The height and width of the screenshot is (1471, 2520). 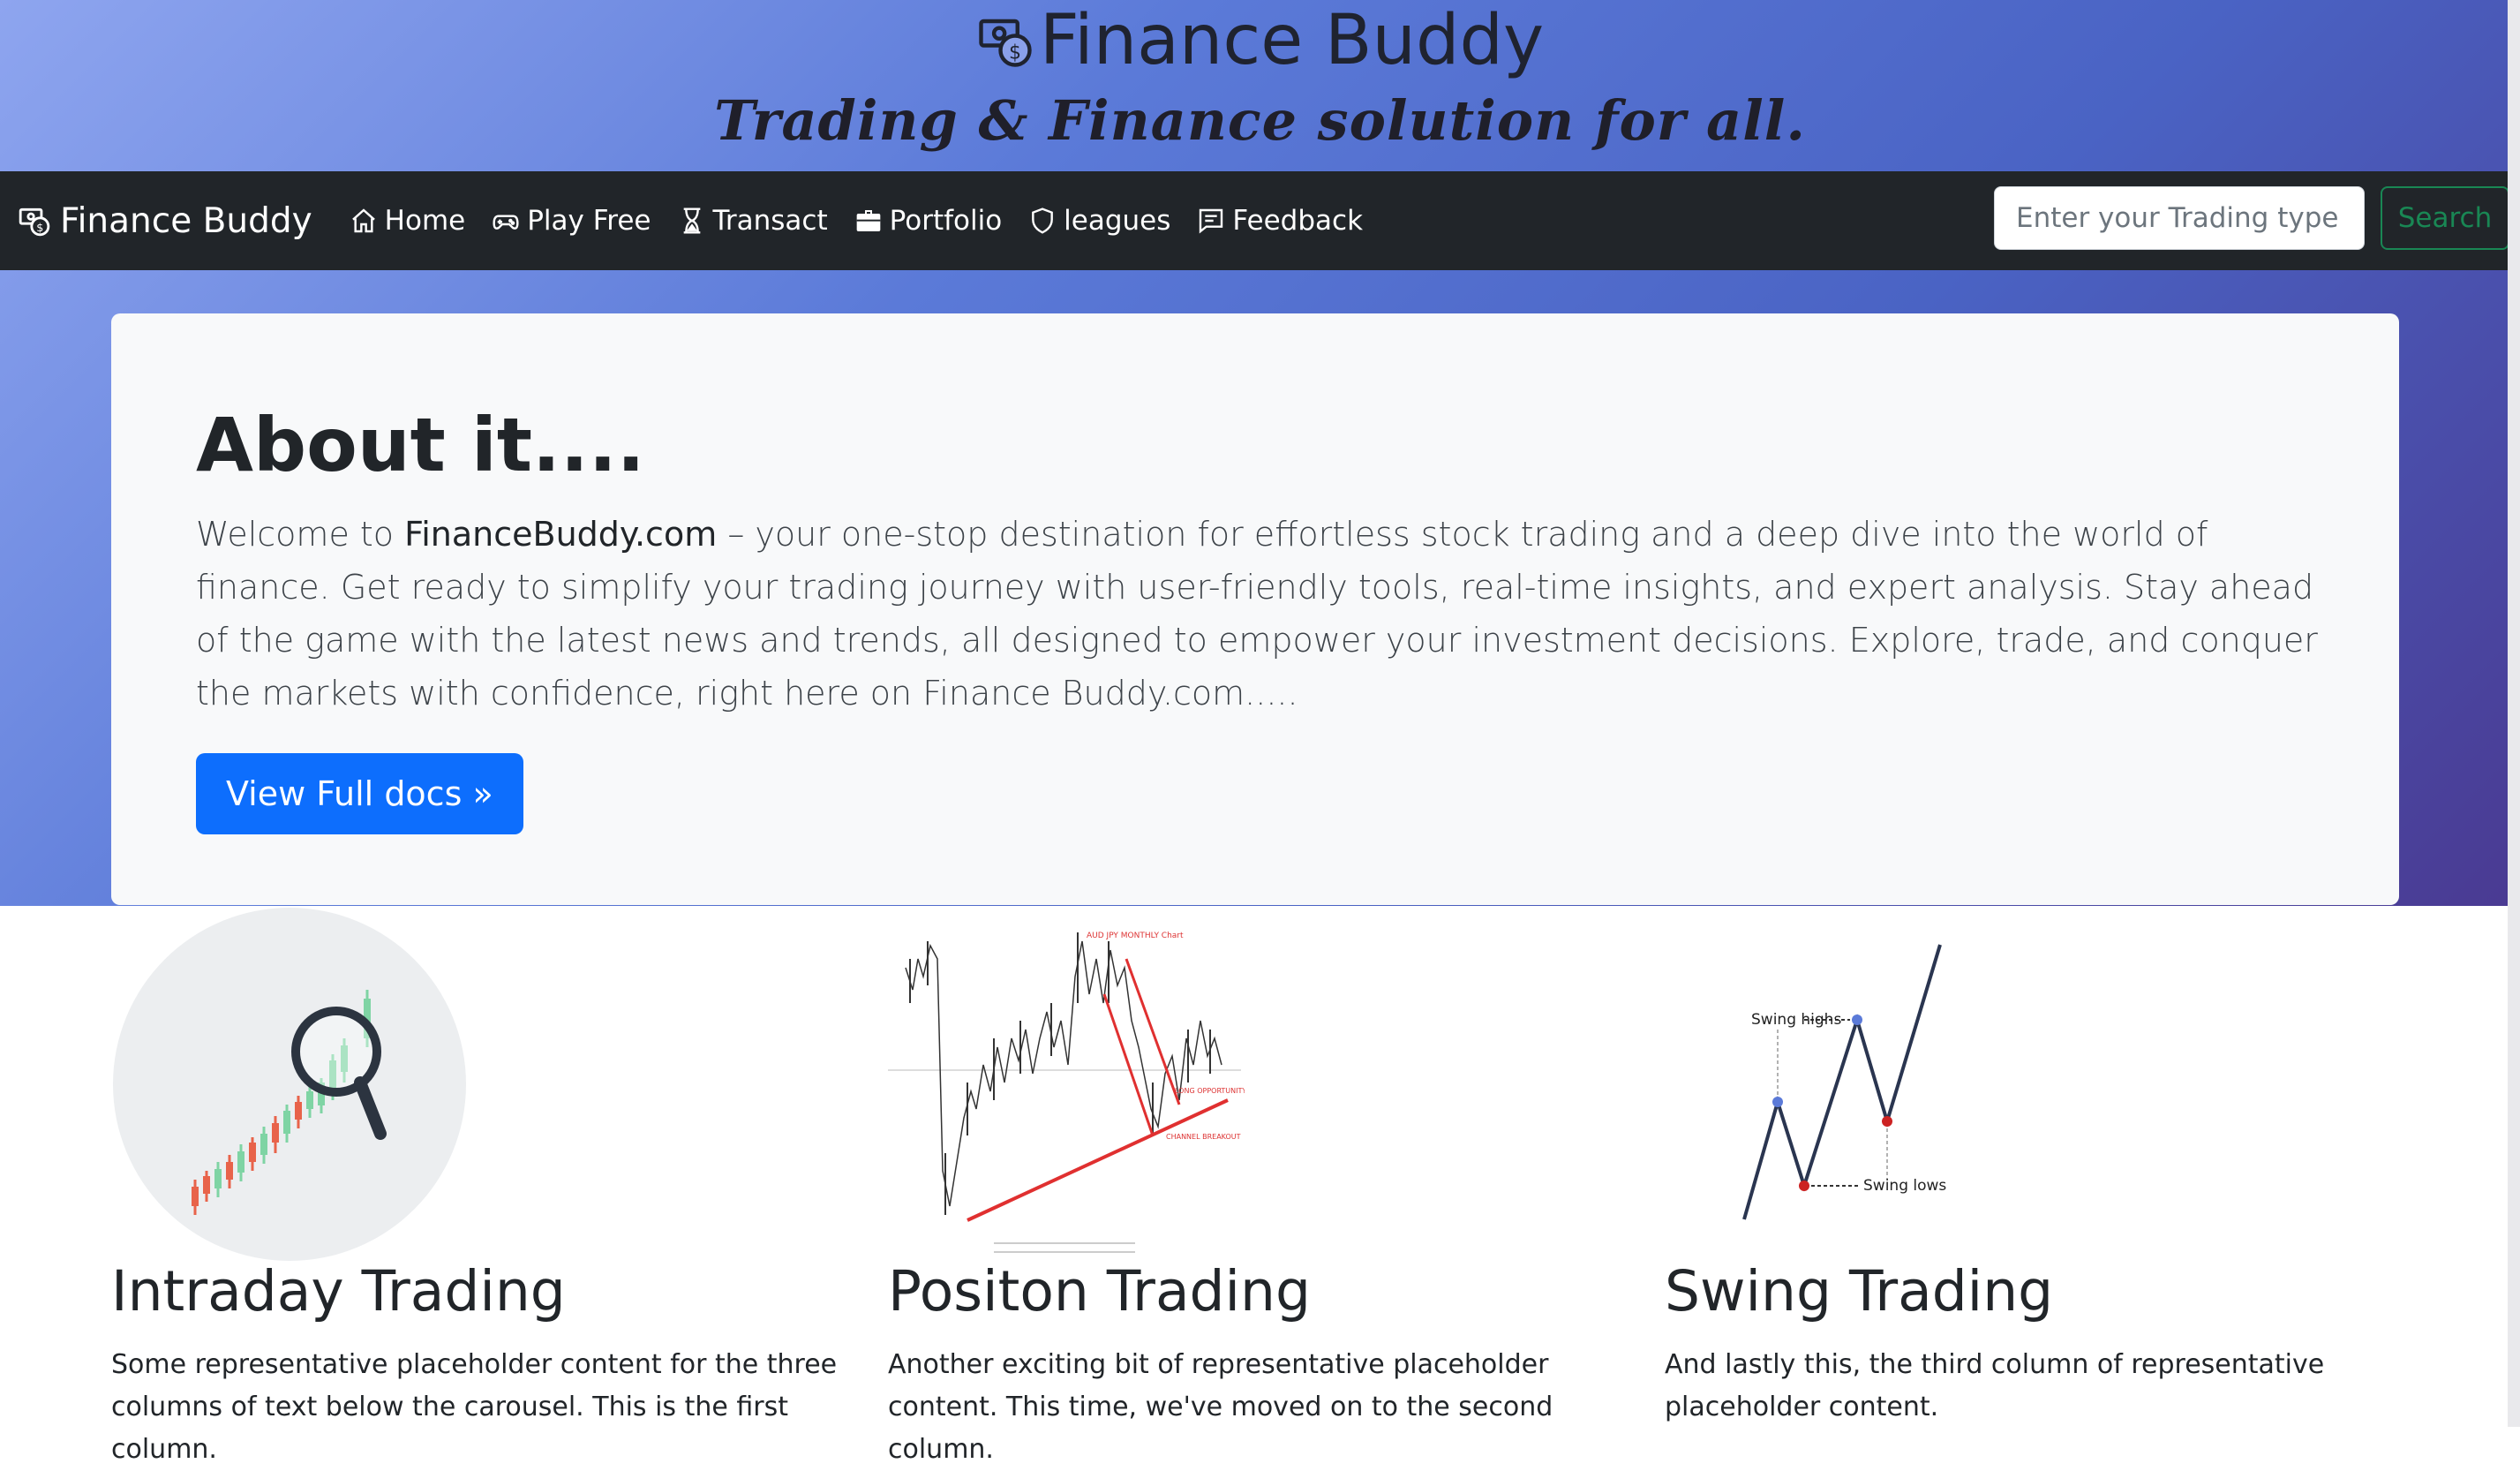 I want to click on nav-item-home: Home, so click(x=408, y=221).